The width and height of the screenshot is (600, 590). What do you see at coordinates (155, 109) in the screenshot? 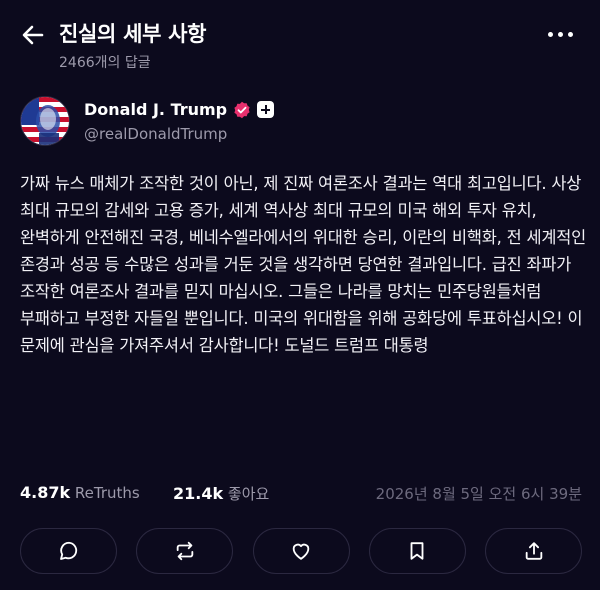
I see `author-name: Donald J. Trump` at bounding box center [155, 109].